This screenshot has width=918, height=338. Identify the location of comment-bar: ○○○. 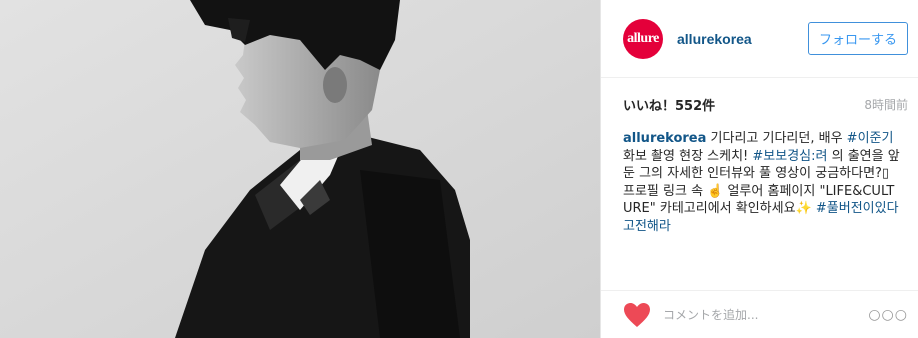
(759, 314).